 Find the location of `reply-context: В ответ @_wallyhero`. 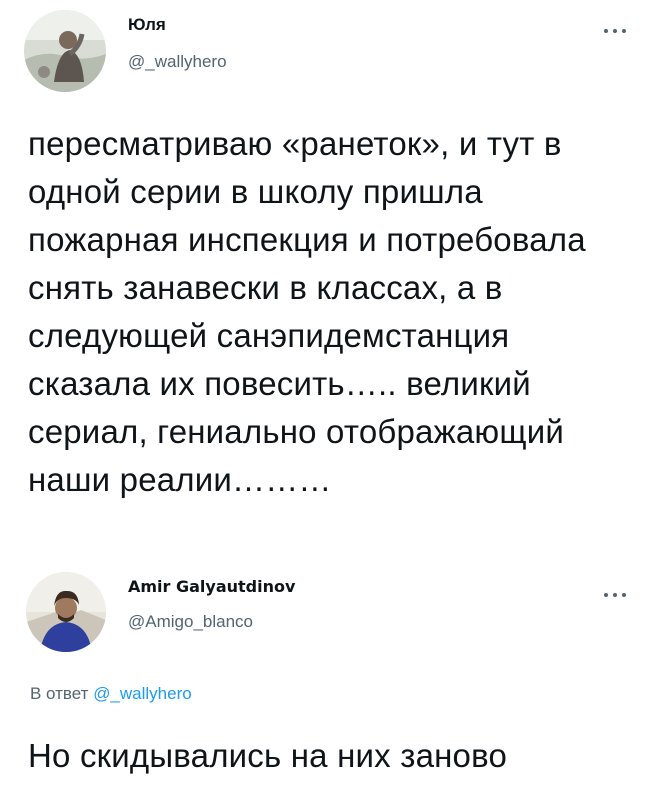

reply-context: В ответ @_wallyhero is located at coordinates (111, 694).